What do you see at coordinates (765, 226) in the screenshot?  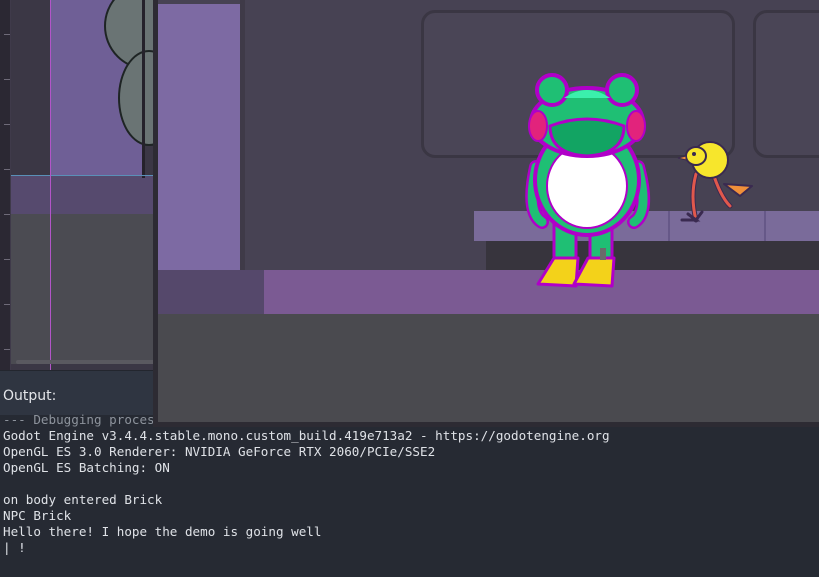 I see `bench-divider` at bounding box center [765, 226].